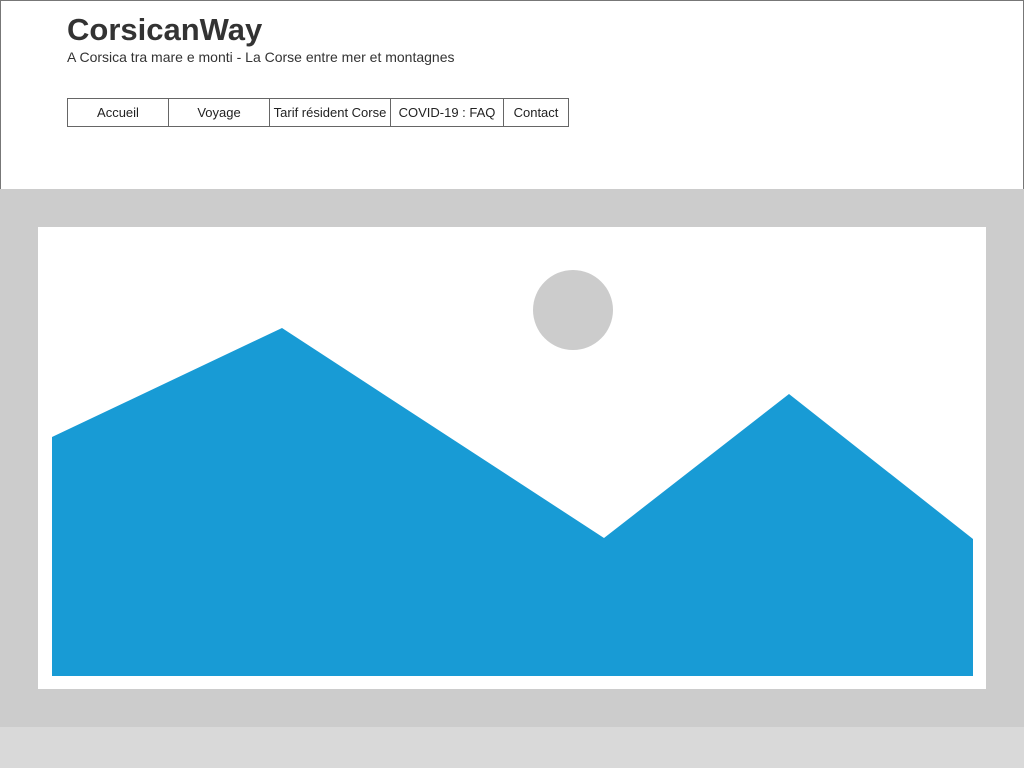 The height and width of the screenshot is (768, 1024). I want to click on site-title: CorsicanWay, so click(164, 30).